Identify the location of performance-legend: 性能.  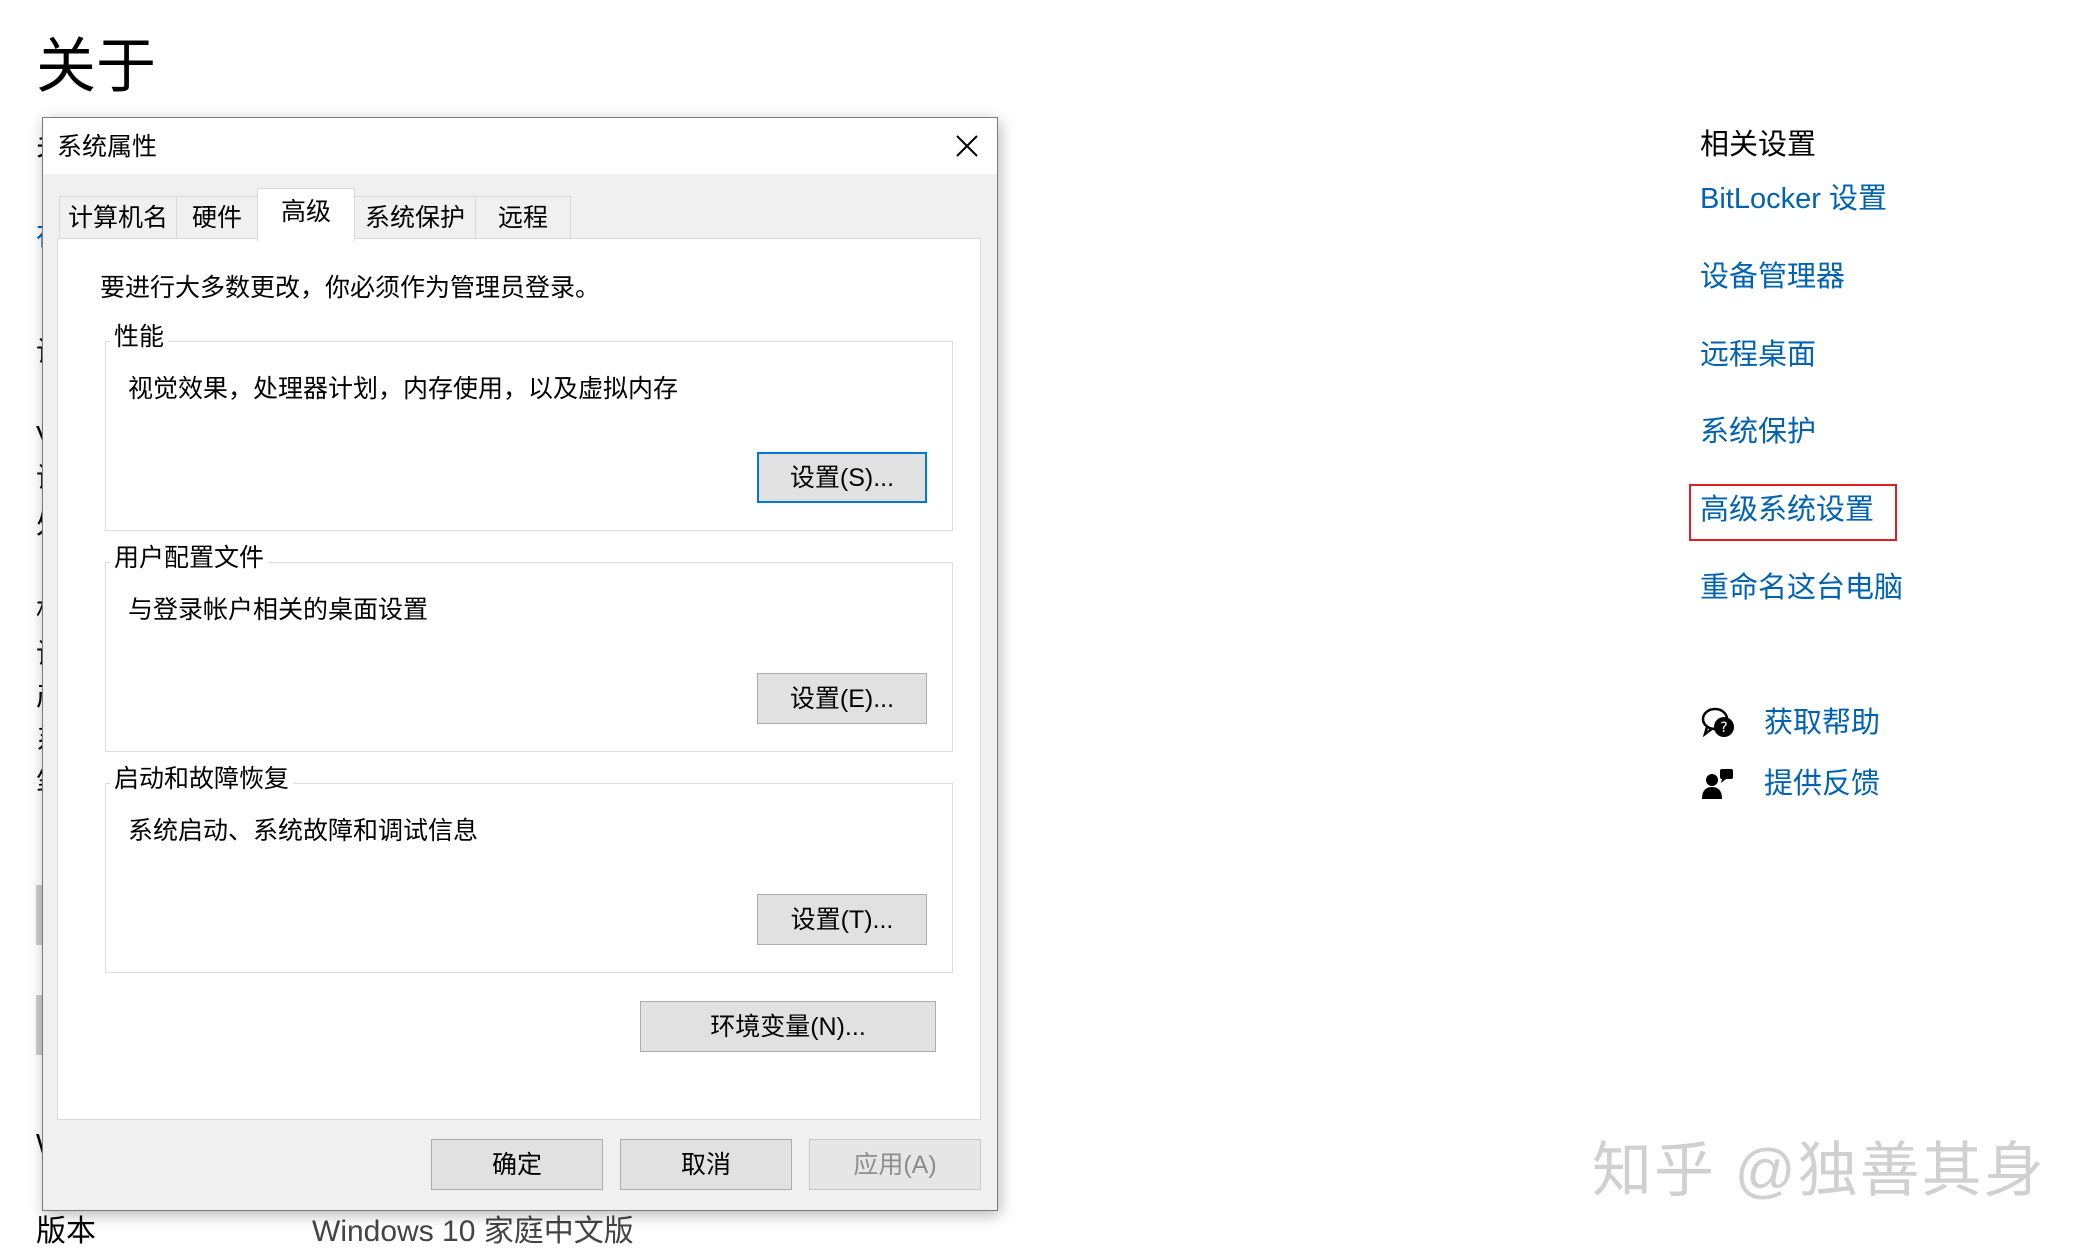
(139, 337).